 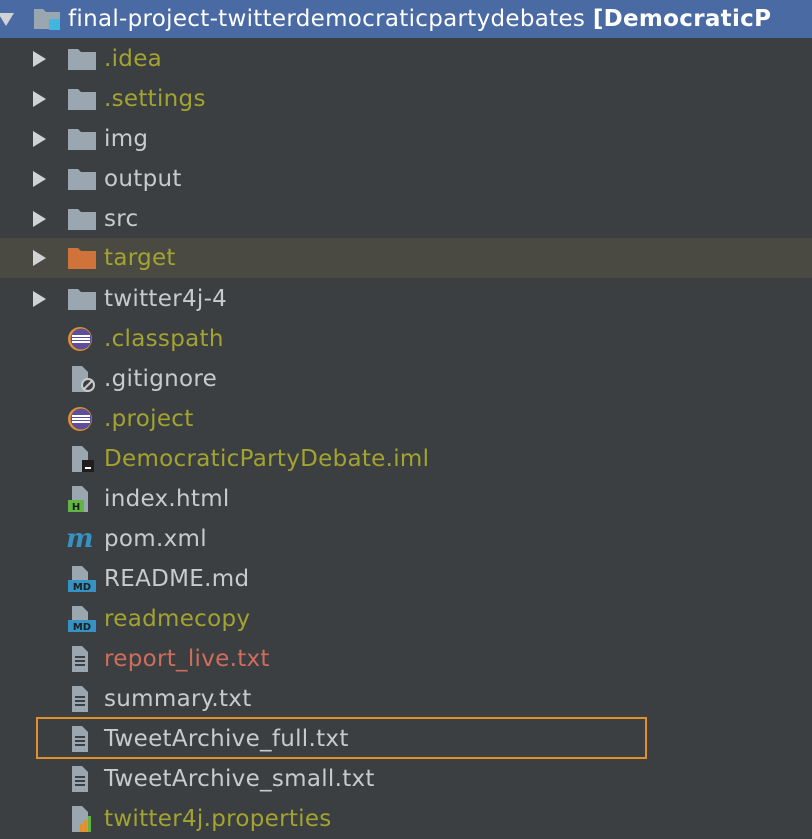 I want to click on tree-item-label: DemocraticPartyDebate.iml, so click(x=267, y=459).